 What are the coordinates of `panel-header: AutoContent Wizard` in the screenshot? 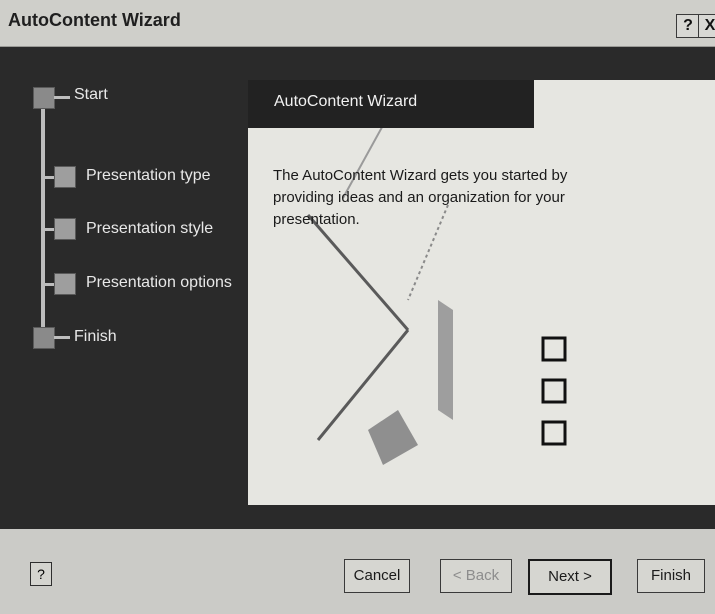 It's located at (391, 104).